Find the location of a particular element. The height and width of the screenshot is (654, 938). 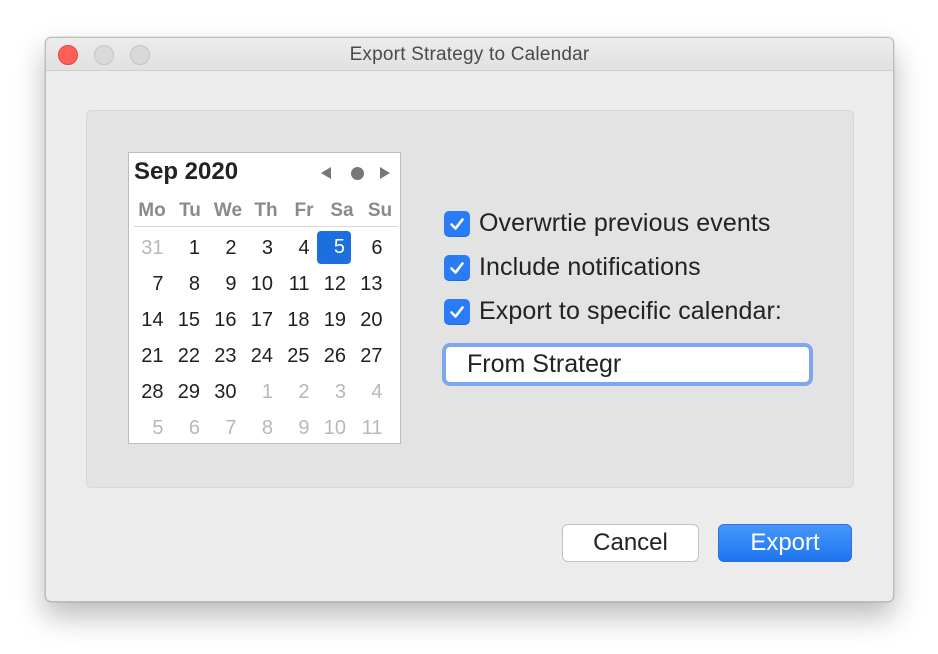

calendar-name-input is located at coordinates (627, 364).